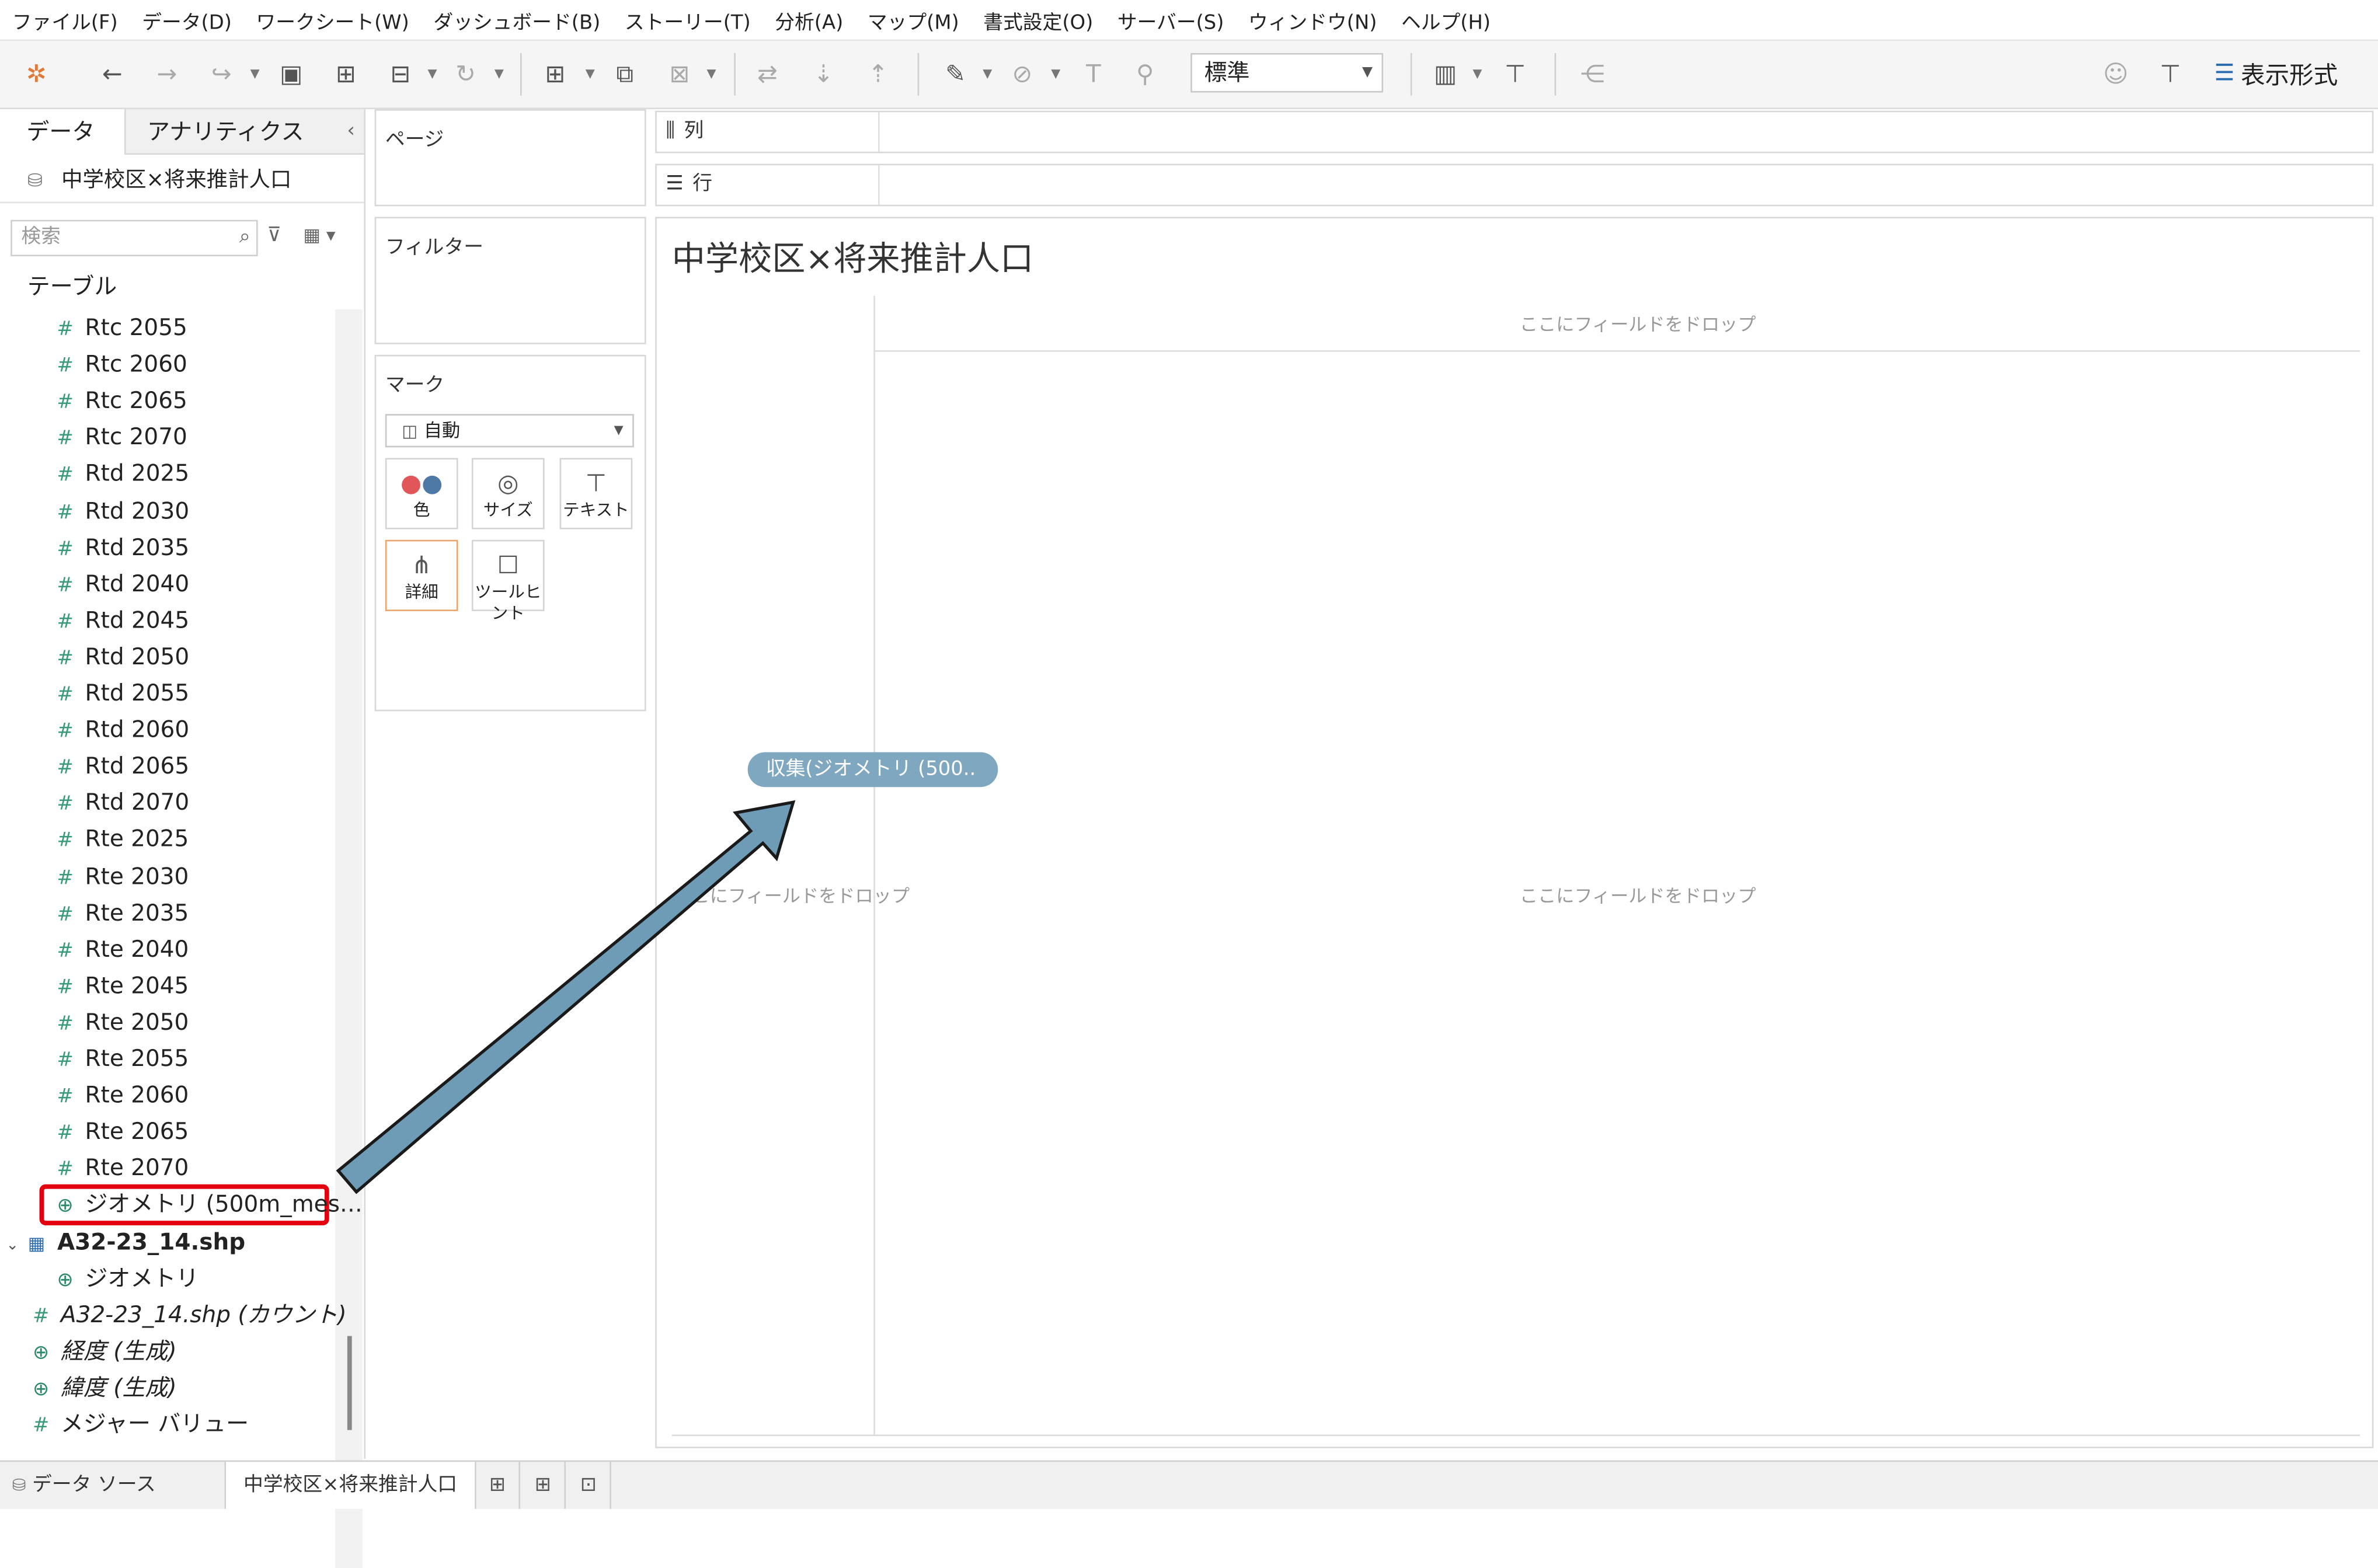  I want to click on field-label: Rte 2045, so click(137, 985).